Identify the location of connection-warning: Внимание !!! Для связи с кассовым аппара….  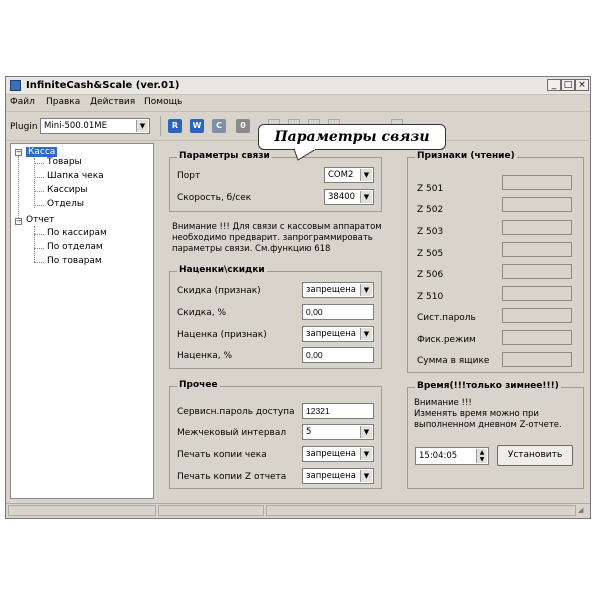
(277, 238).